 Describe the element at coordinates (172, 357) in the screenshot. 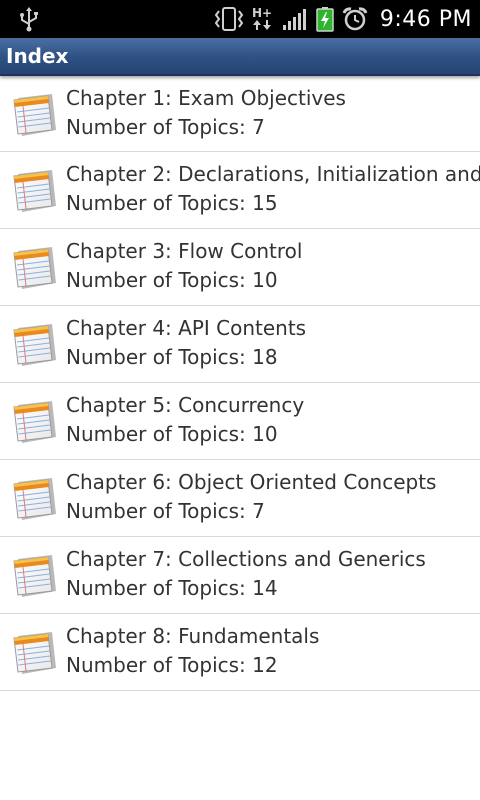

I see `chapter-topic-count: Number of Topics: 18` at that location.